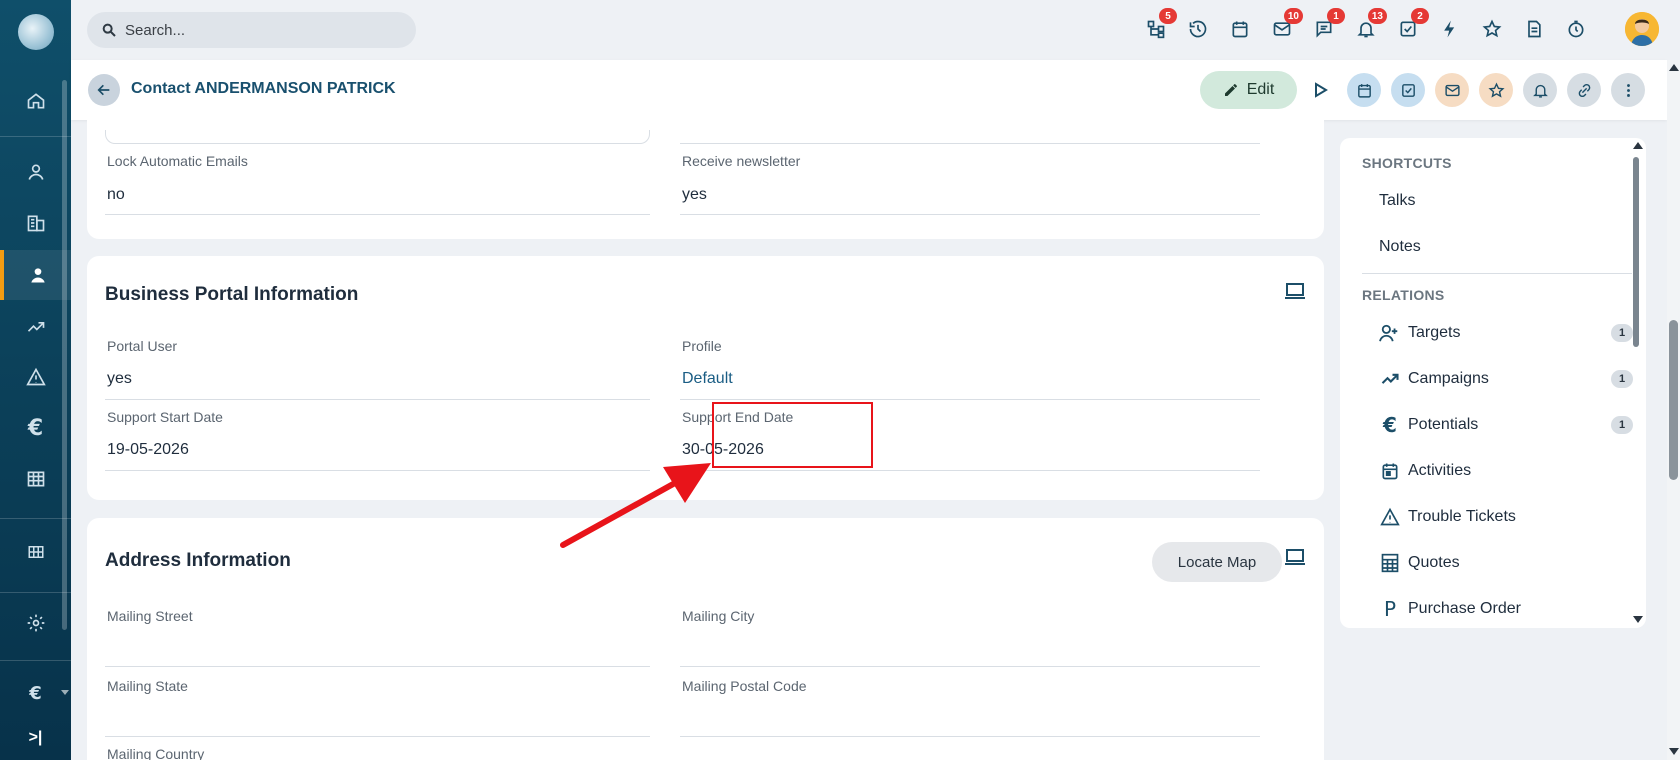  What do you see at coordinates (148, 450) in the screenshot?
I see `support-start-value: 19-05-2026` at bounding box center [148, 450].